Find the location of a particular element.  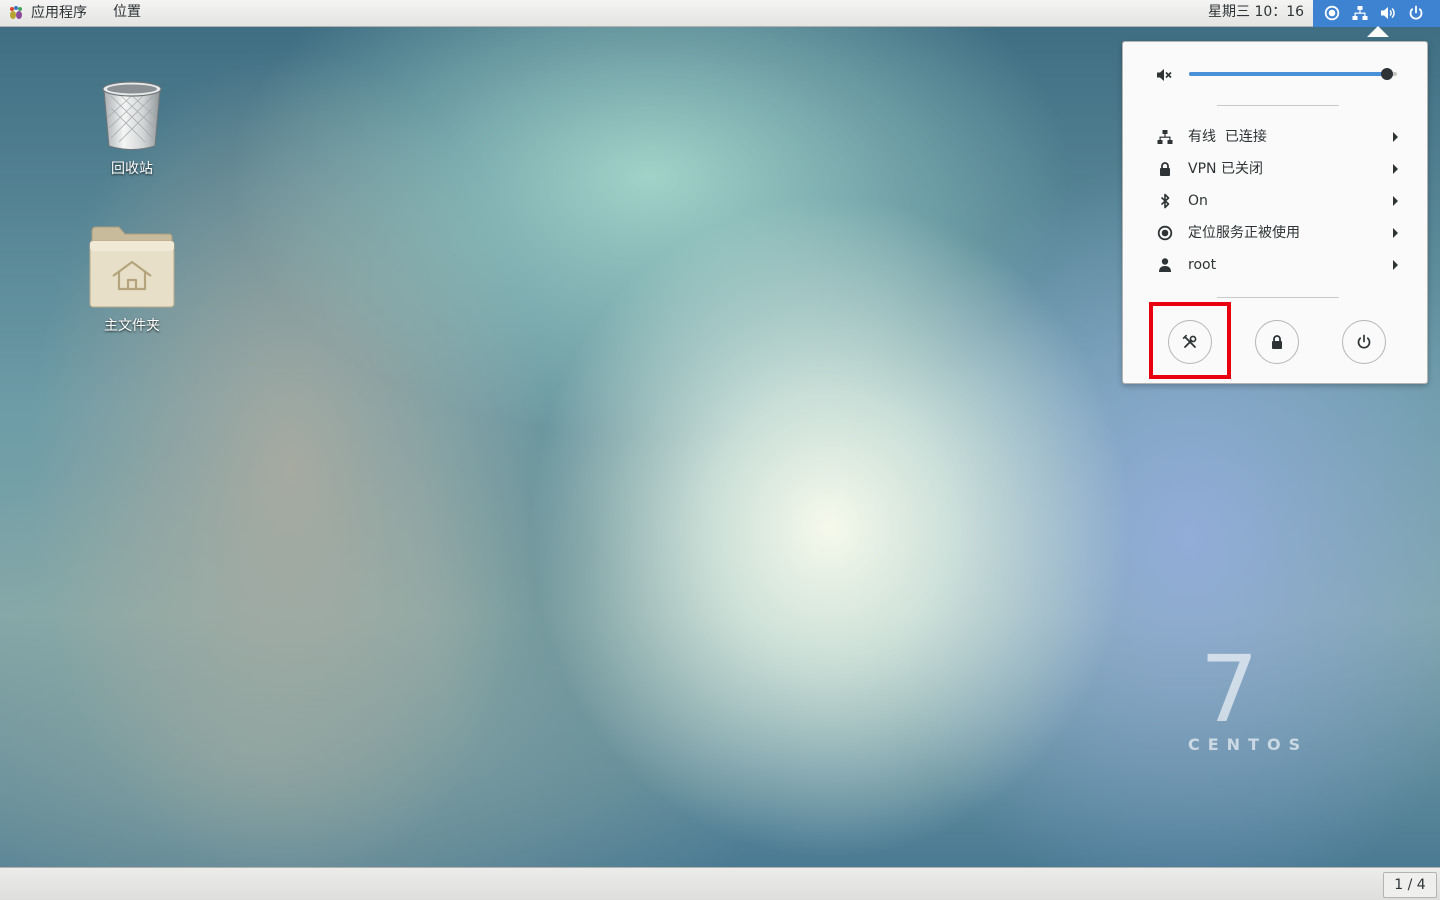

volume-slider-fill is located at coordinates (1288, 74).